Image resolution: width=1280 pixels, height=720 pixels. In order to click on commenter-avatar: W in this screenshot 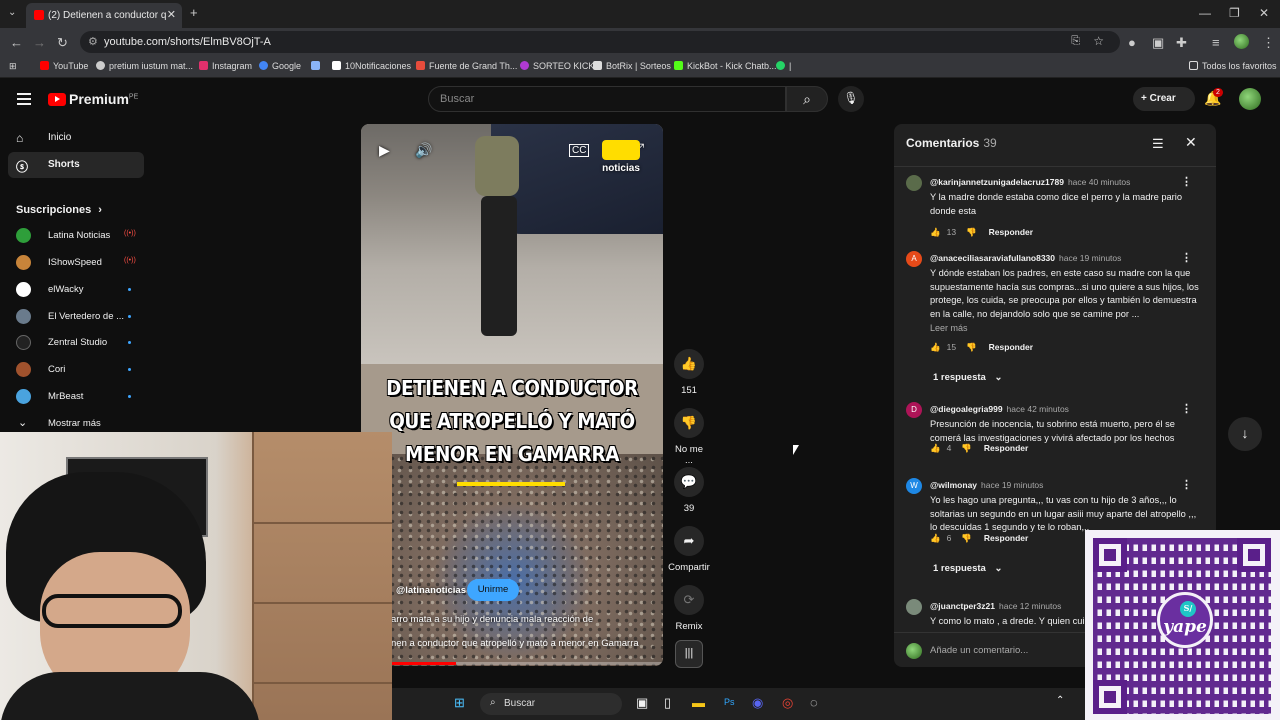, I will do `click(914, 486)`.